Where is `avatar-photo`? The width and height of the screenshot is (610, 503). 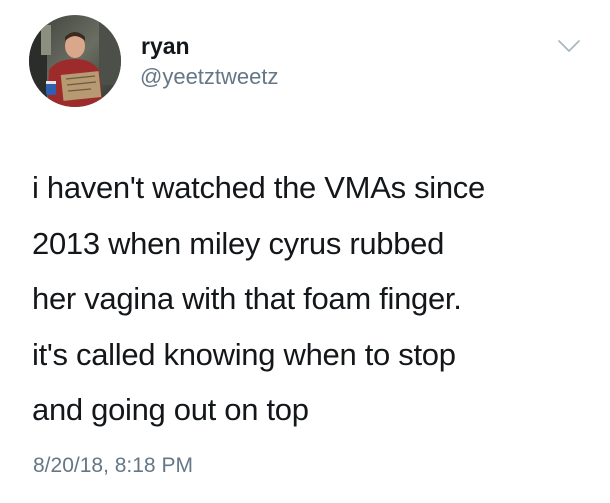 avatar-photo is located at coordinates (75, 61).